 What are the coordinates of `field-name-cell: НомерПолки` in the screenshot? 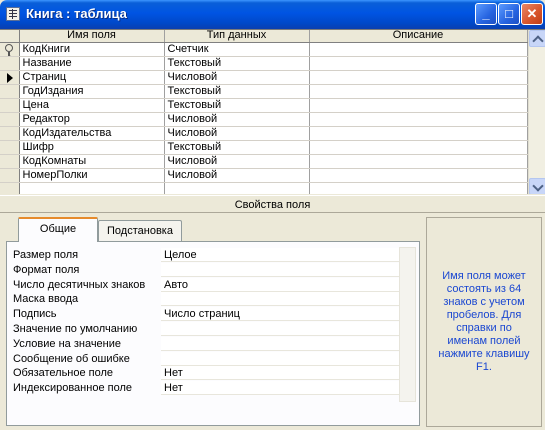 It's located at (92, 175).